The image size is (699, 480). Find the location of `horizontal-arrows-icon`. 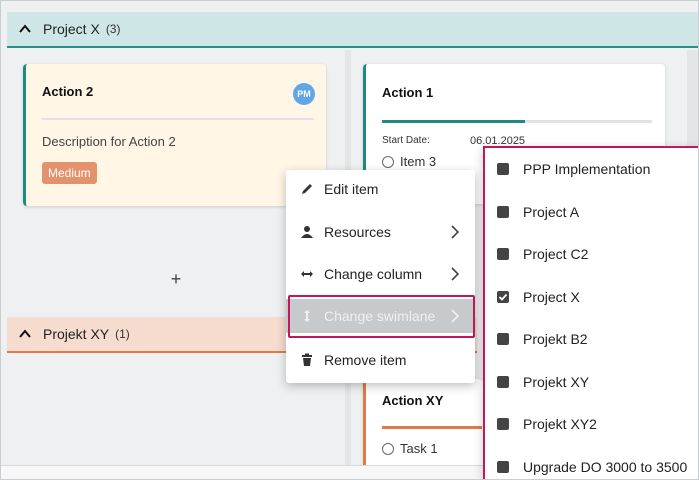

horizontal-arrows-icon is located at coordinates (307, 274).